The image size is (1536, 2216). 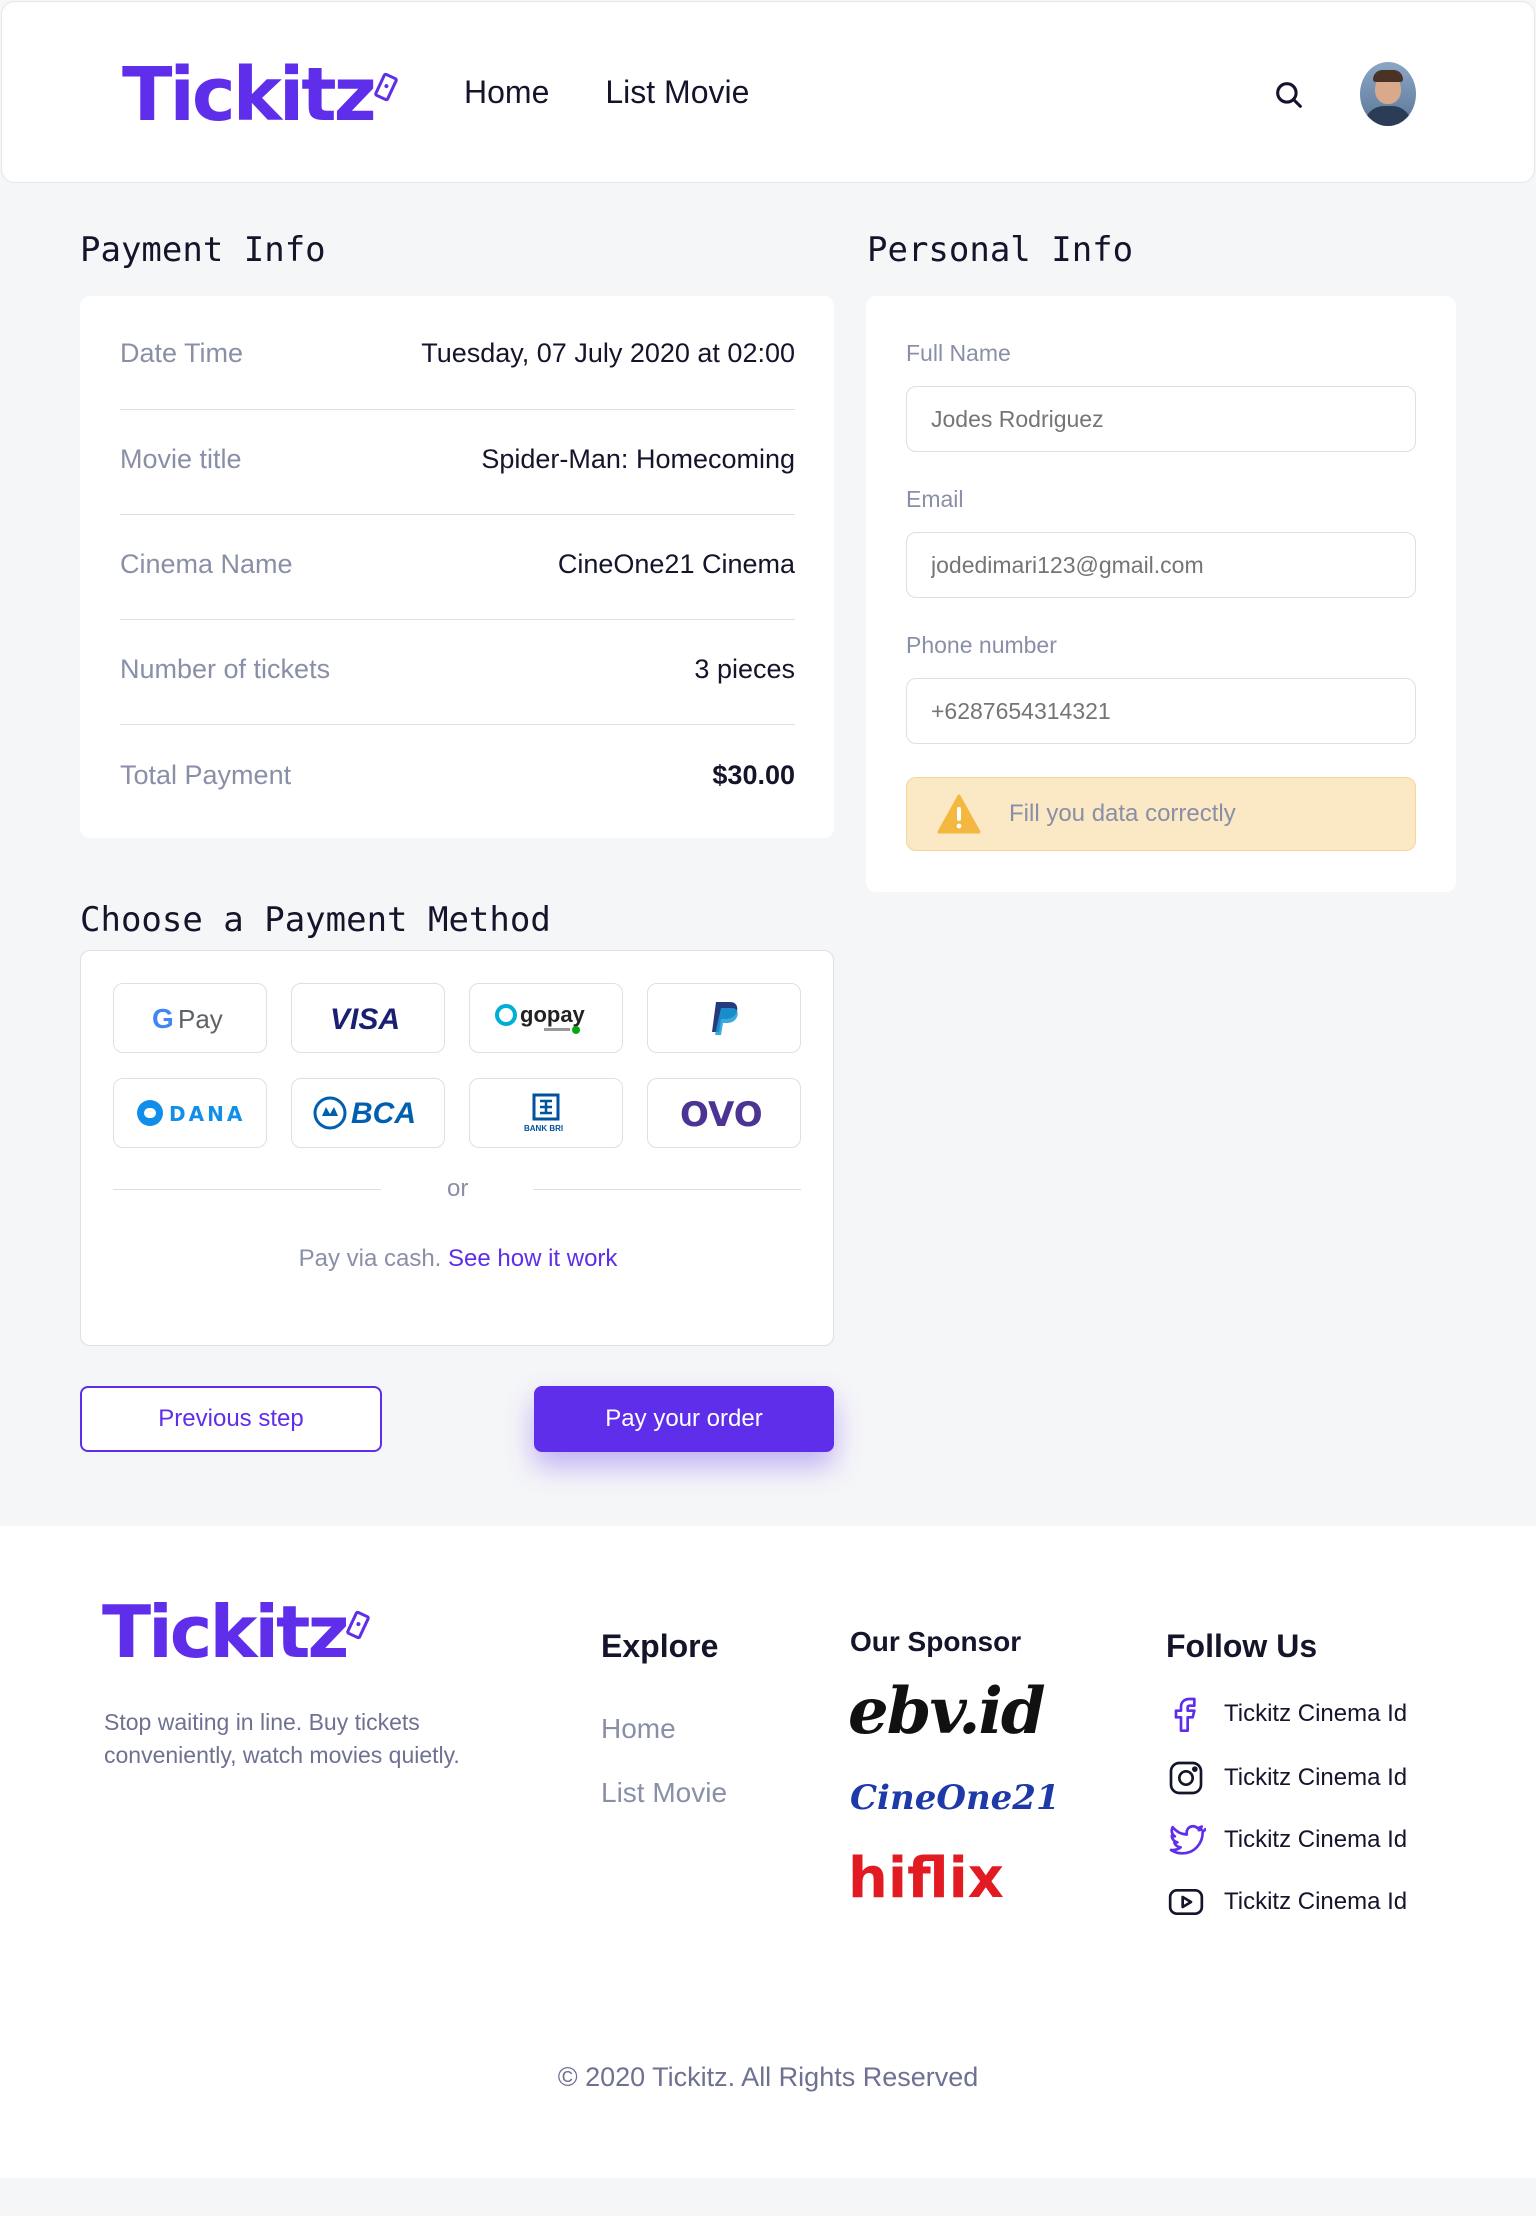 I want to click on bri-button: BANK BRI, so click(x=546, y=1113).